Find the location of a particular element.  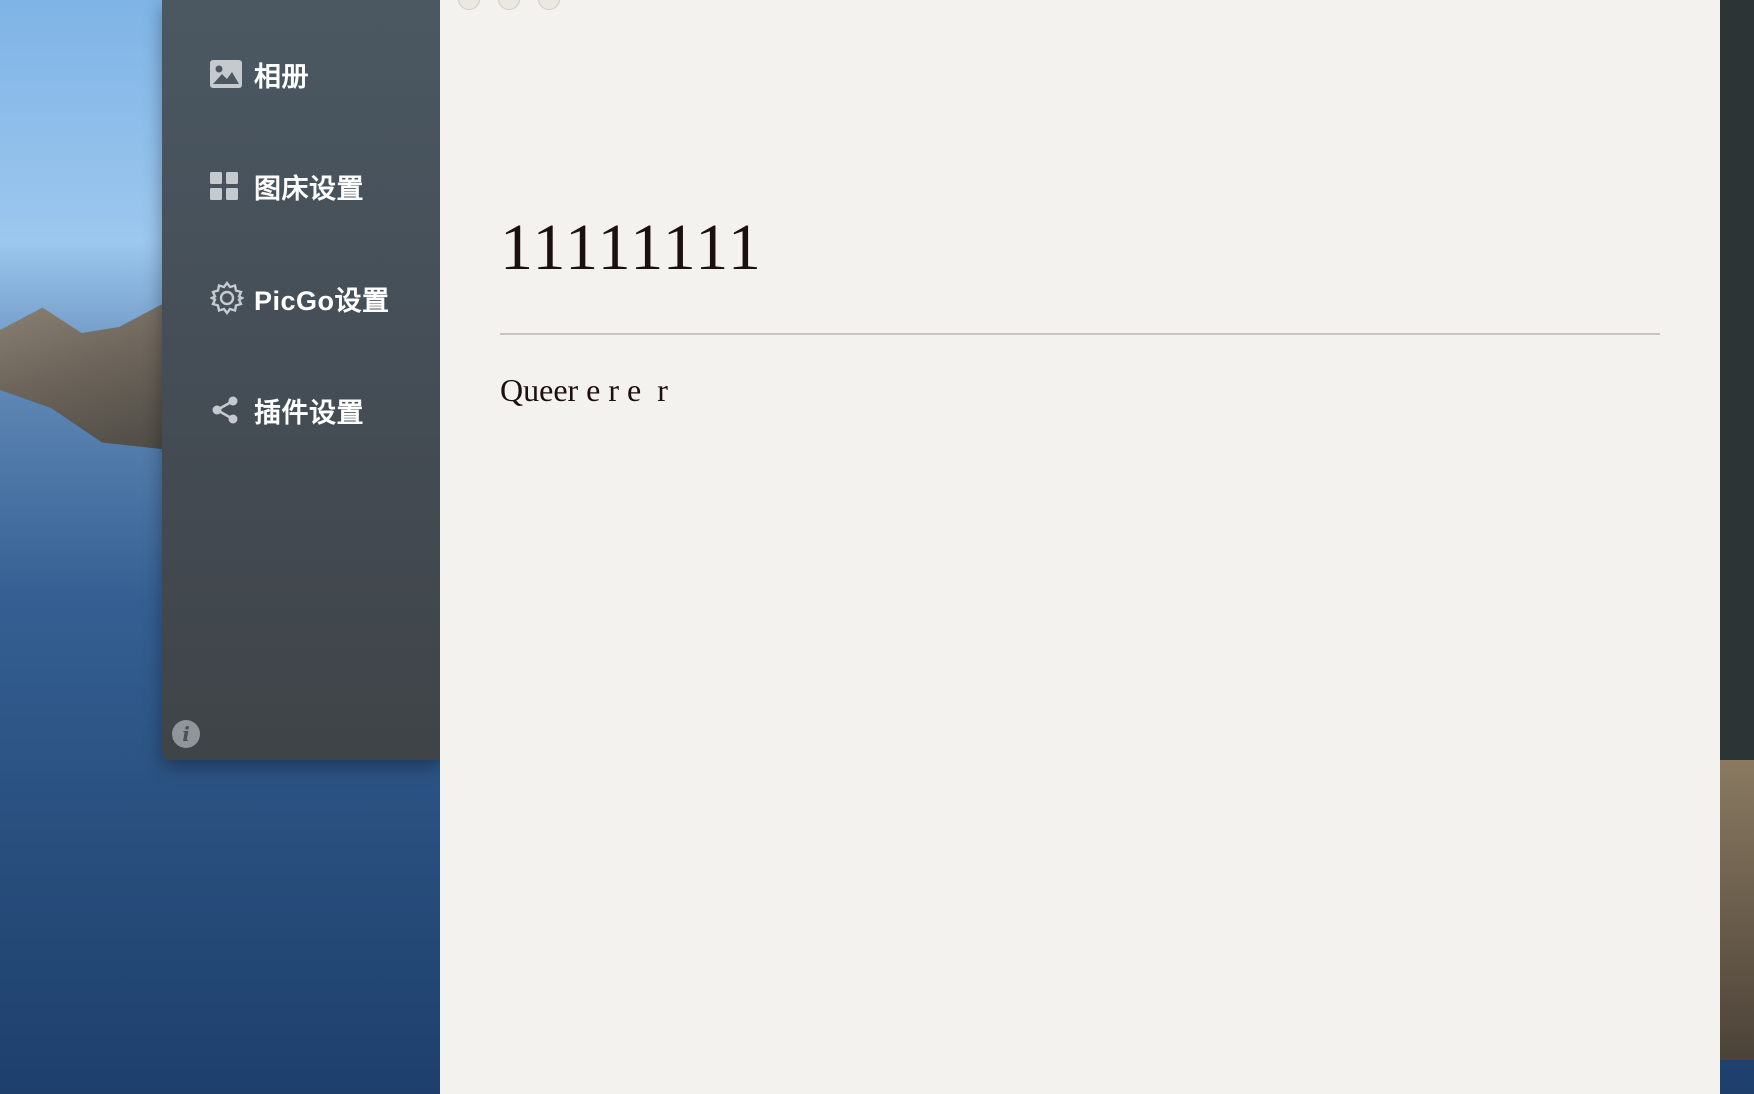

sidebar-item-picgo-settings: PicGo设置 is located at coordinates (300, 298).